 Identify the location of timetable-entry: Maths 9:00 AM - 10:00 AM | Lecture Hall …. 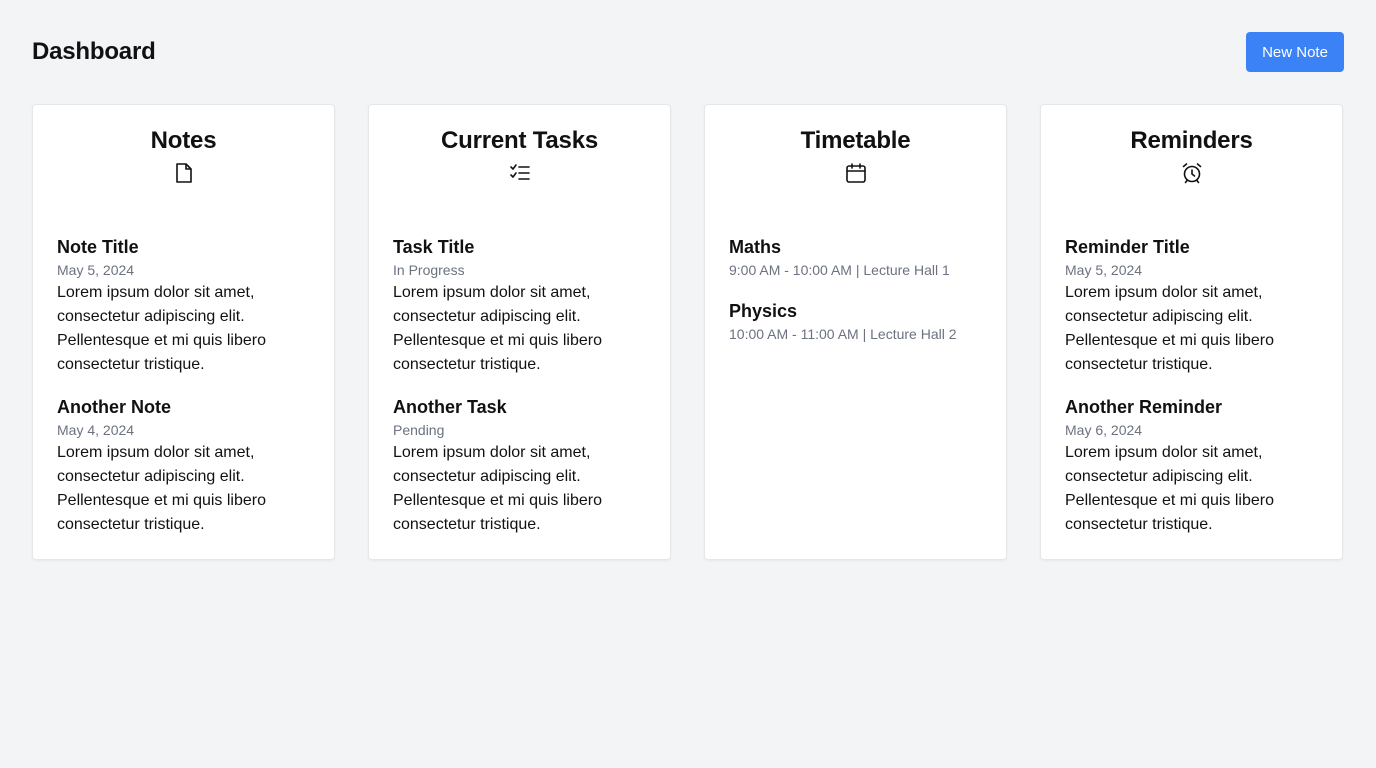
(855, 258).